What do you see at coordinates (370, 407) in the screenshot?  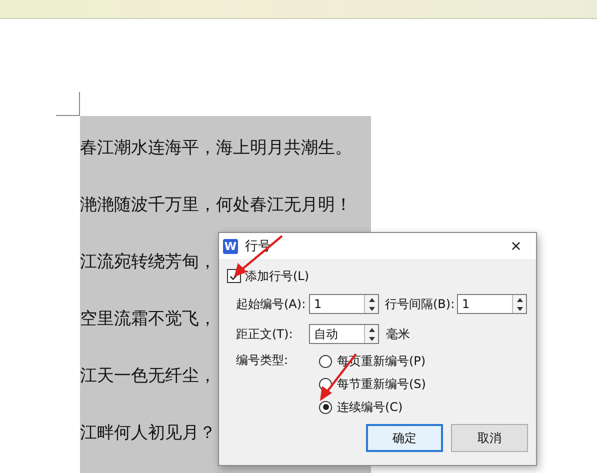 I see `radio-label: 连续编号(C)` at bounding box center [370, 407].